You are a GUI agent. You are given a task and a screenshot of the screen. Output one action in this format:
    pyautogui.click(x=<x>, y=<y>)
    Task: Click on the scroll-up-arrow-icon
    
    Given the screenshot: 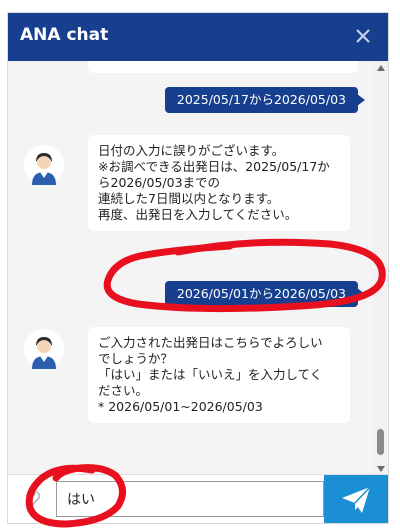 What is the action you would take?
    pyautogui.click(x=381, y=68)
    